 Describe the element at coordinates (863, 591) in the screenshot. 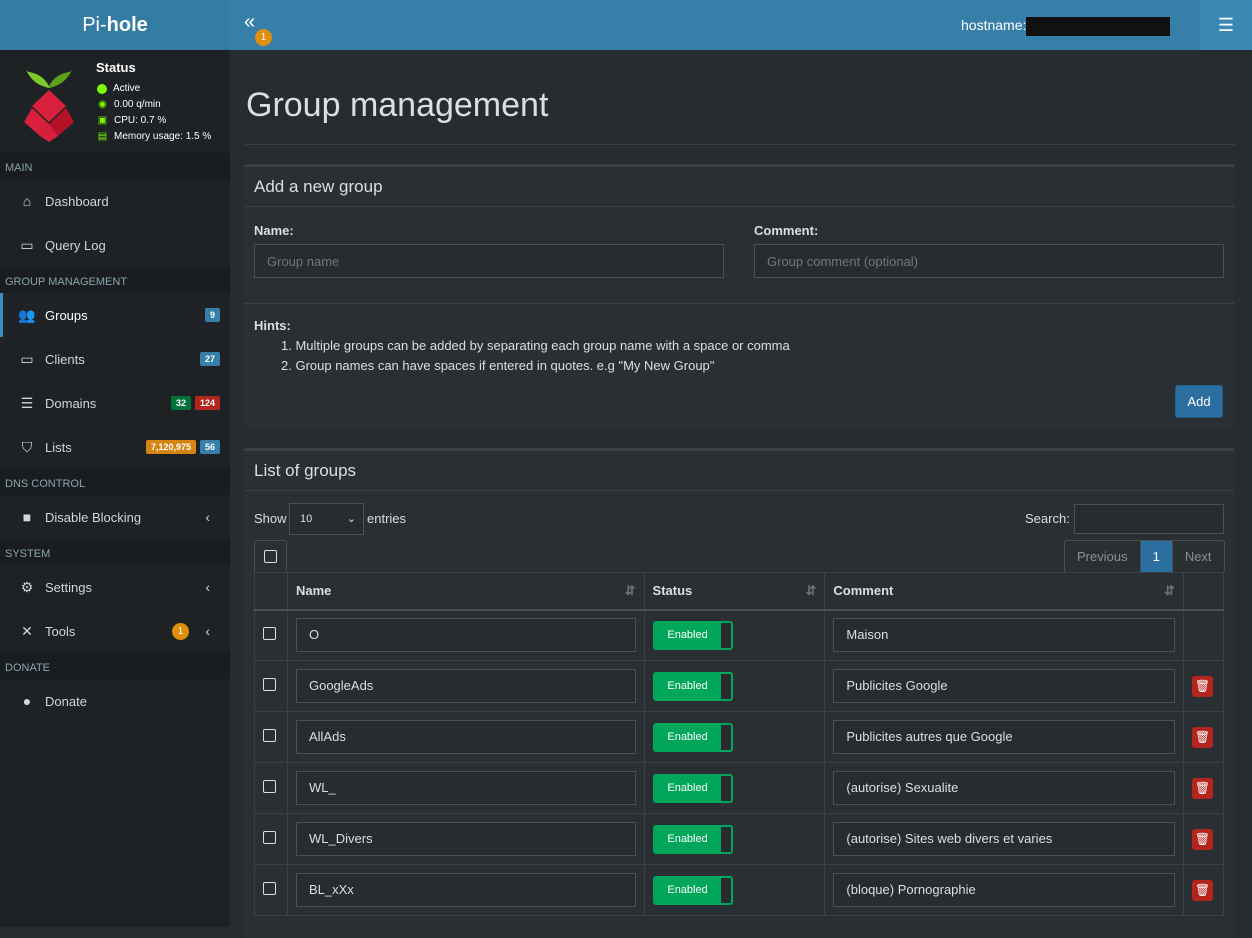

I see `column-label: Comment` at that location.